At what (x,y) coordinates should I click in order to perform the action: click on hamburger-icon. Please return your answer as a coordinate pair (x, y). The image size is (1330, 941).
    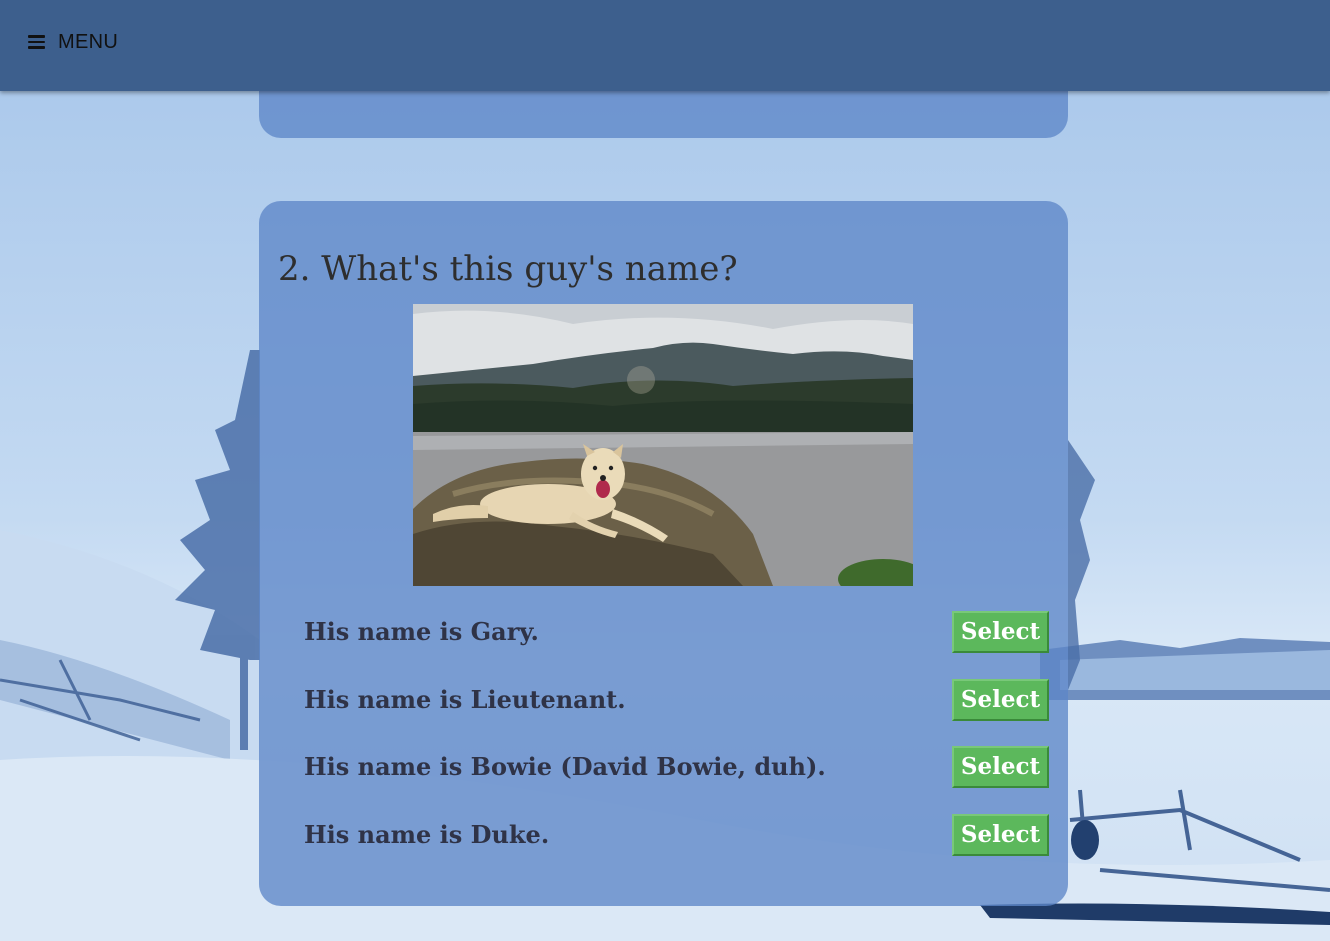
    Looking at the image, I should click on (36, 42).